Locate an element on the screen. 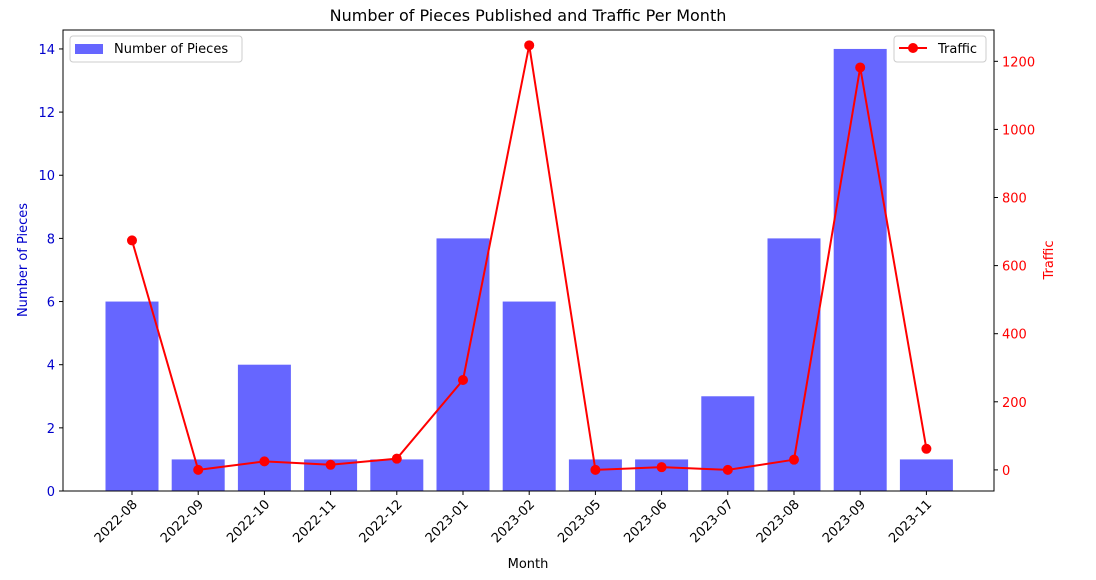 This screenshot has height=580, width=1096. legend-right: Traffic is located at coordinates (940, 49).